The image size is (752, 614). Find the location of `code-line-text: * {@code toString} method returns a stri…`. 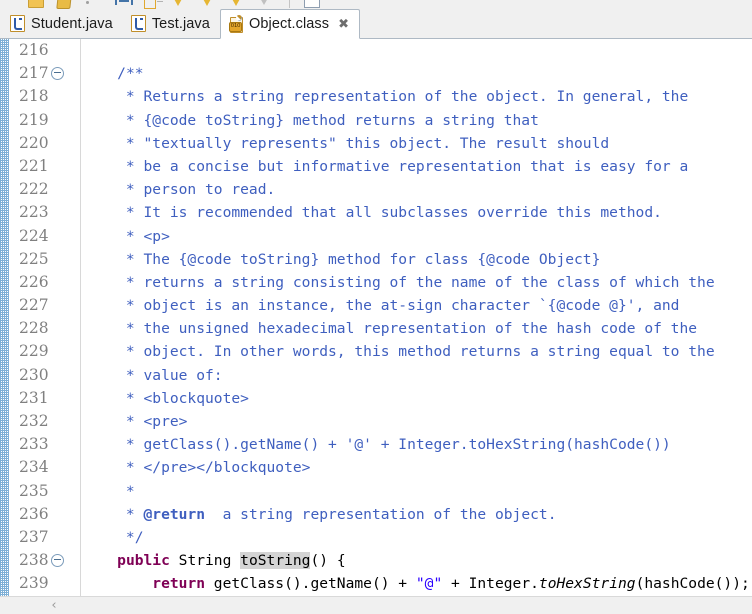

code-line-text: * {@code toString} method returns a stri… is located at coordinates (310, 120).